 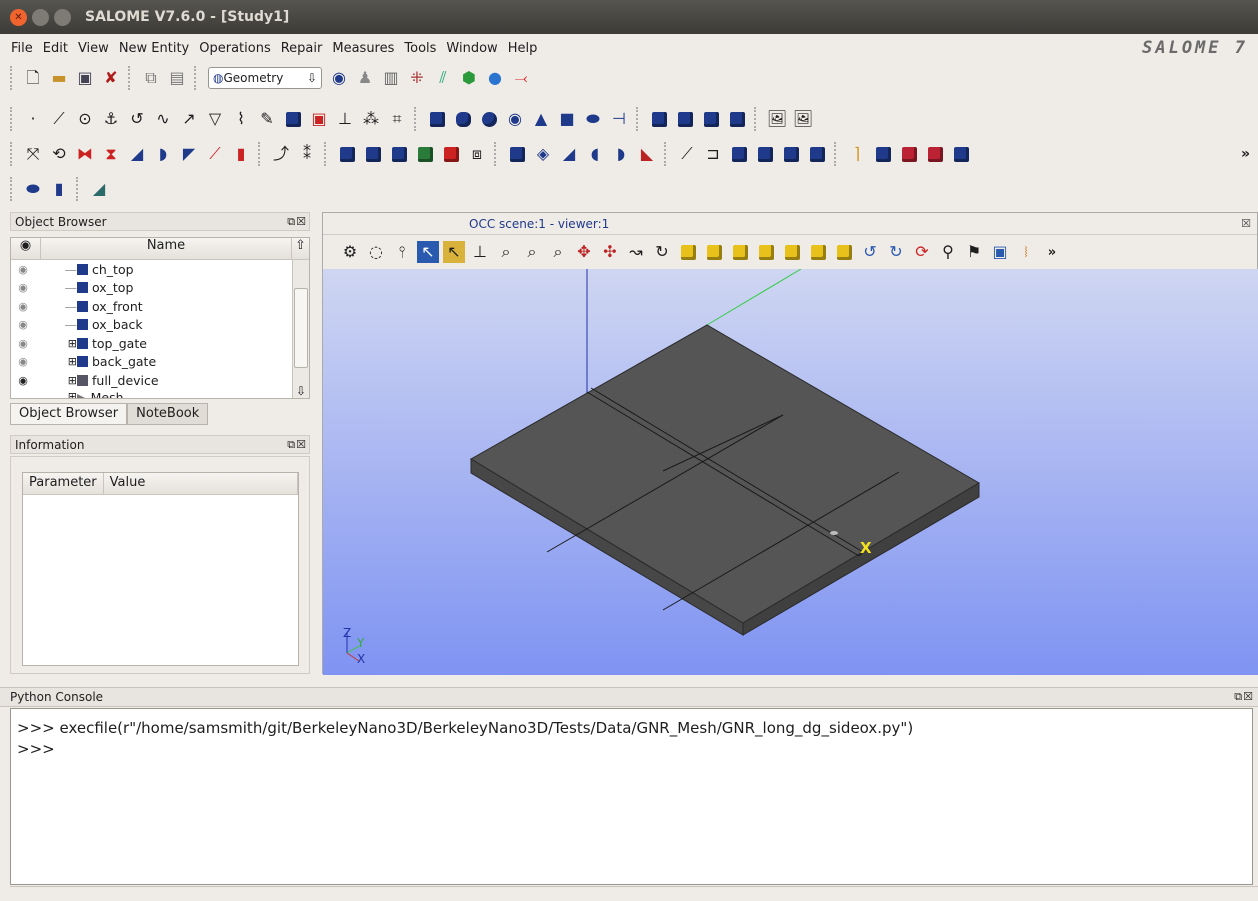 What do you see at coordinates (896, 252) in the screenshot?
I see `clockwise-icon: ↻` at bounding box center [896, 252].